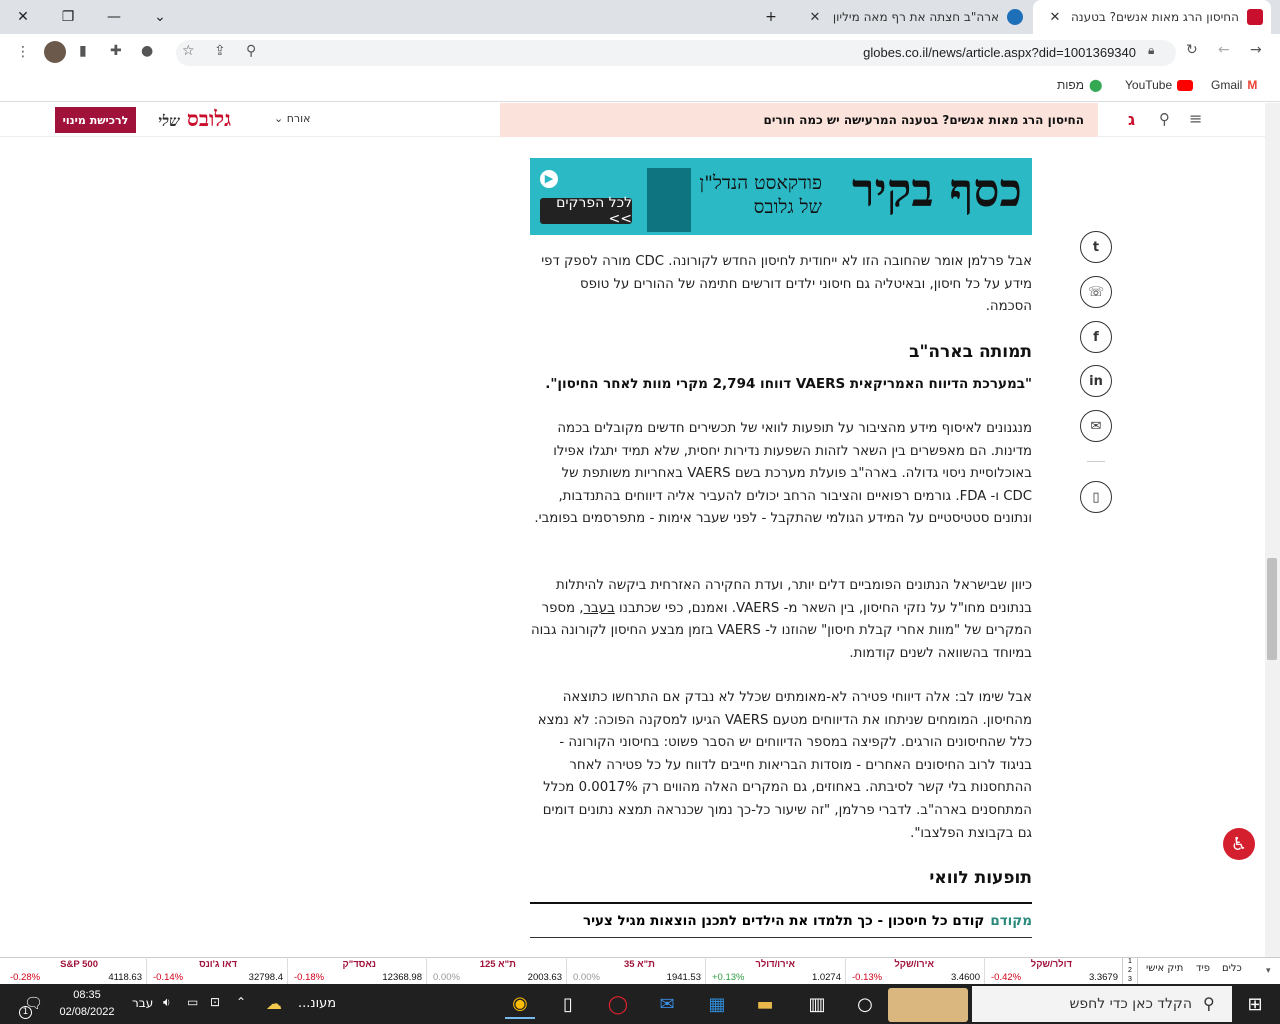  Describe the element at coordinates (216, 970) in the screenshot. I see `market-item: דאו ג'ונס -0.14% 32798.4` at that location.